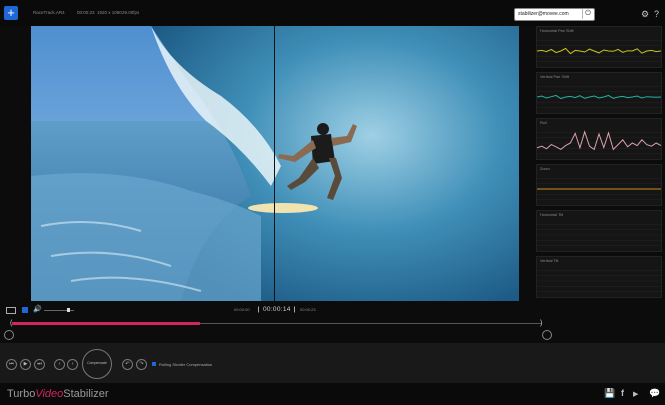 The height and width of the screenshot is (405, 665). I want to click on aspect-toggle-icon, so click(11, 310).